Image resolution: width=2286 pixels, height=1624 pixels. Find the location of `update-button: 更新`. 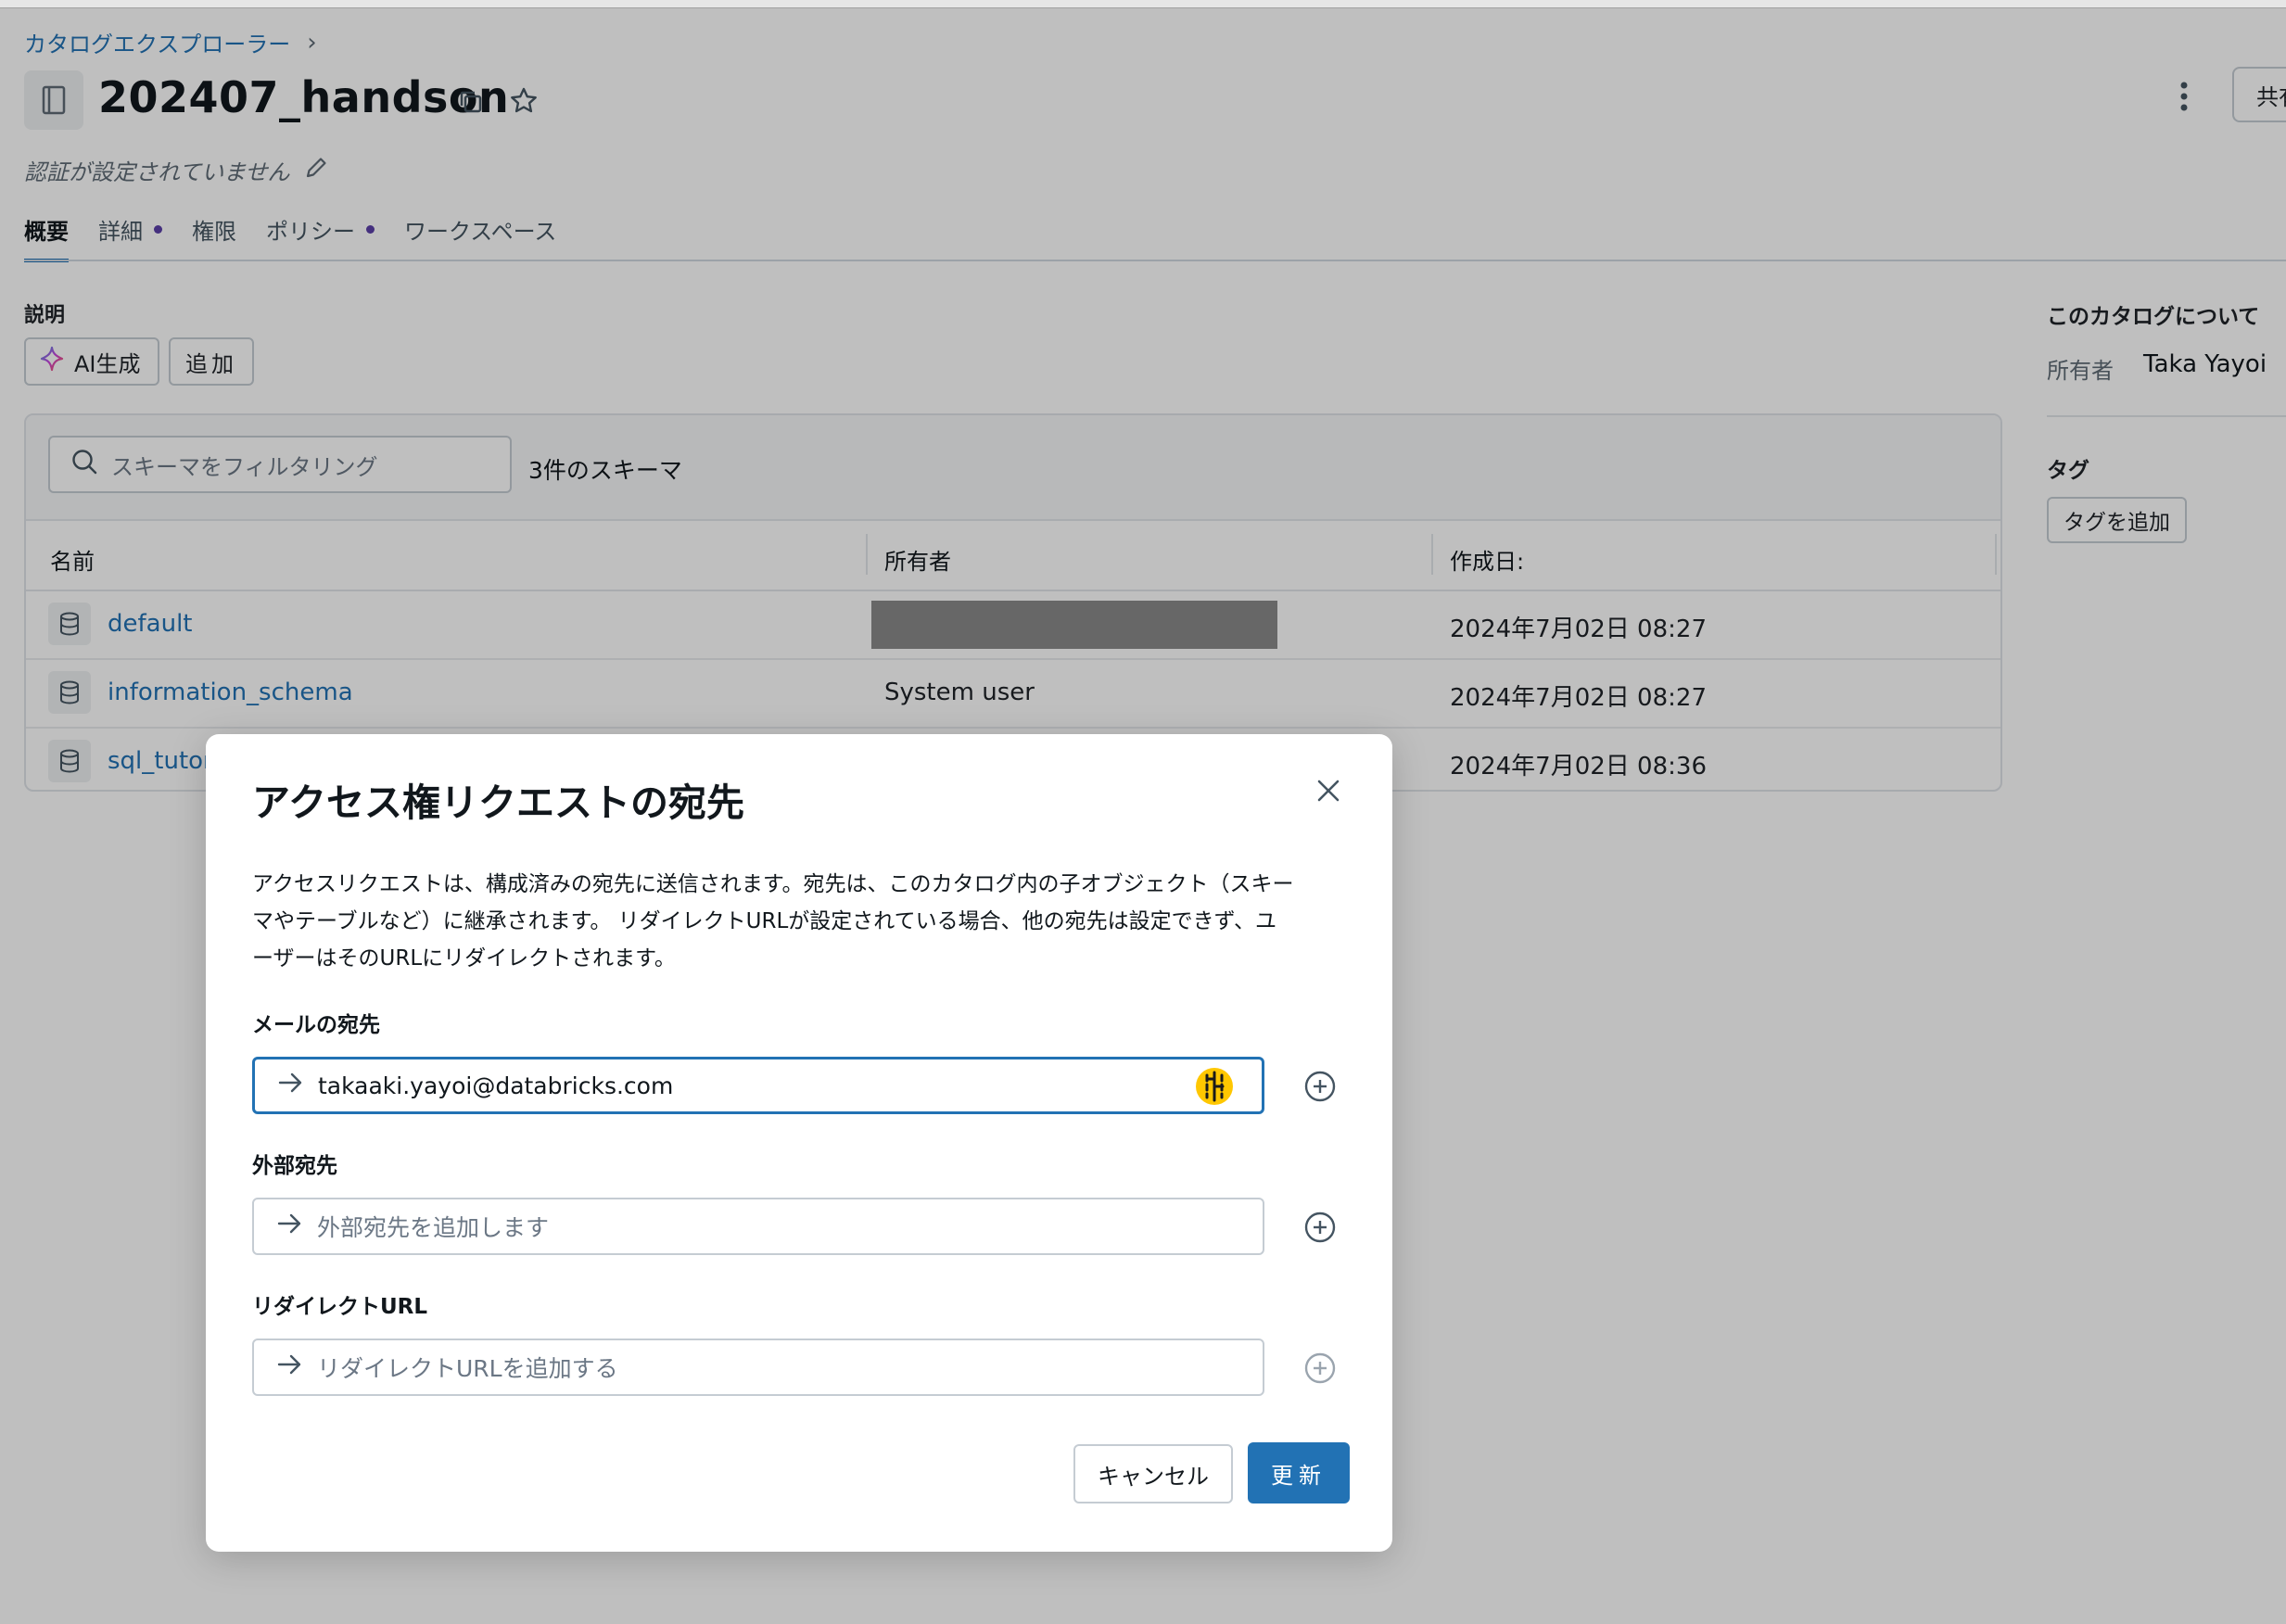

update-button: 更新 is located at coordinates (1299, 1472).